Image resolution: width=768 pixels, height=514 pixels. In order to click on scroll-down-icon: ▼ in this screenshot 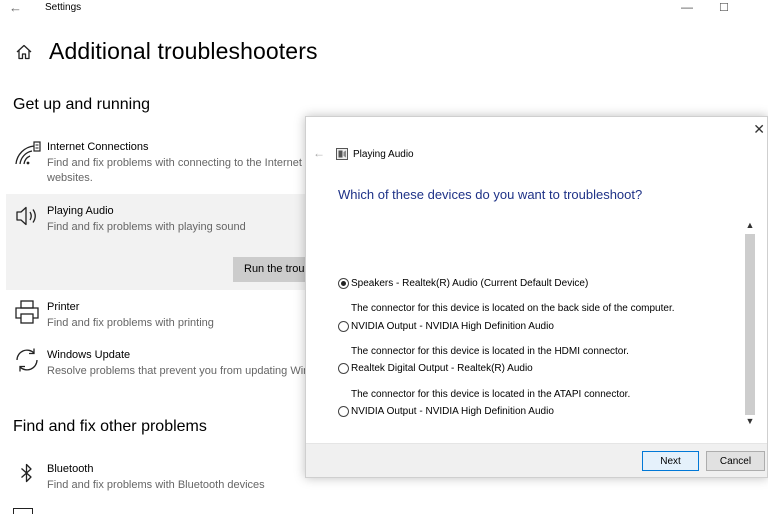, I will do `click(750, 423)`.